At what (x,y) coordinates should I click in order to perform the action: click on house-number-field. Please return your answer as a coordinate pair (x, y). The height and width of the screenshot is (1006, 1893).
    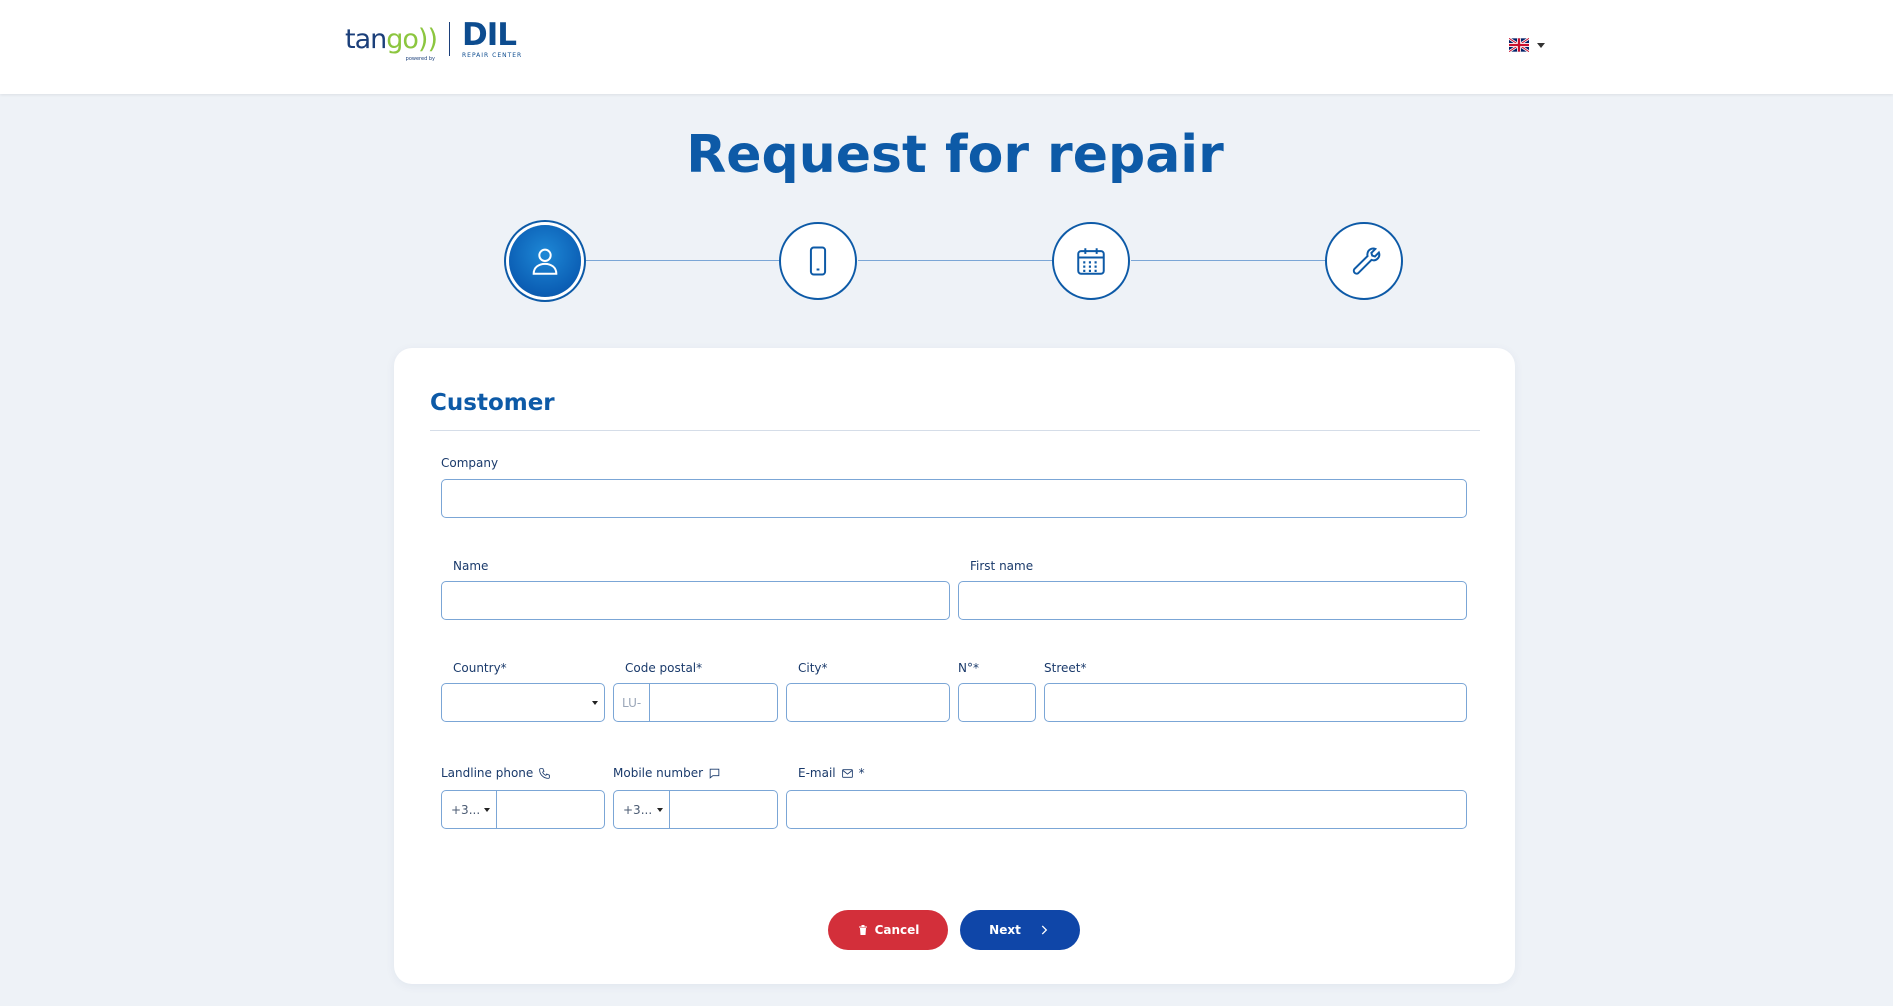
    Looking at the image, I should click on (997, 702).